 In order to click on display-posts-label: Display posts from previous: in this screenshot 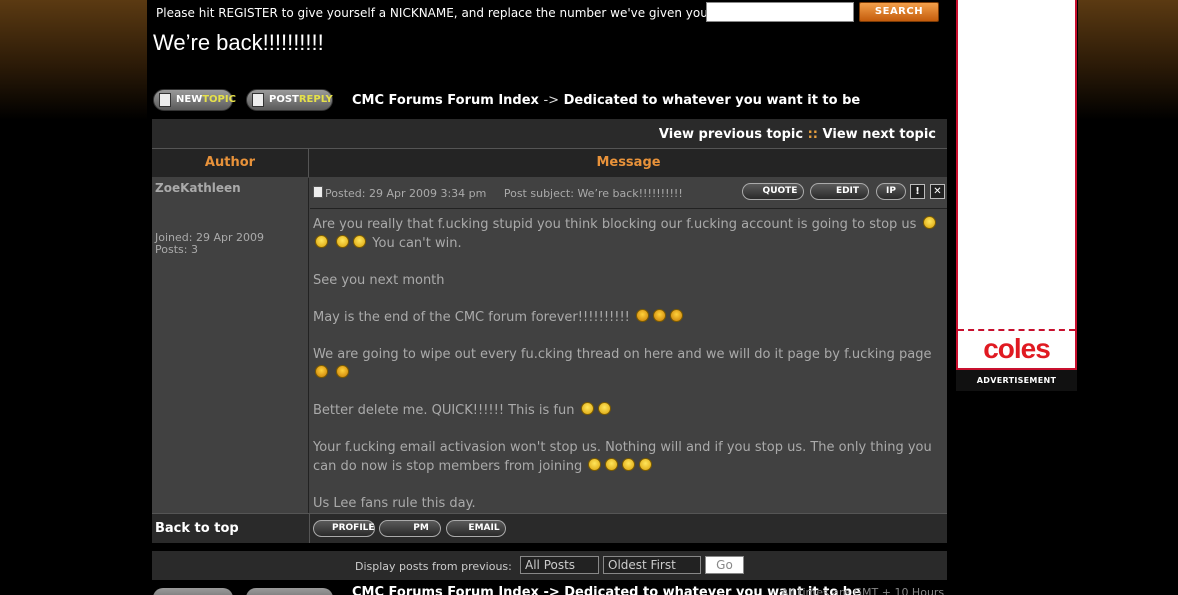, I will do `click(433, 566)`.